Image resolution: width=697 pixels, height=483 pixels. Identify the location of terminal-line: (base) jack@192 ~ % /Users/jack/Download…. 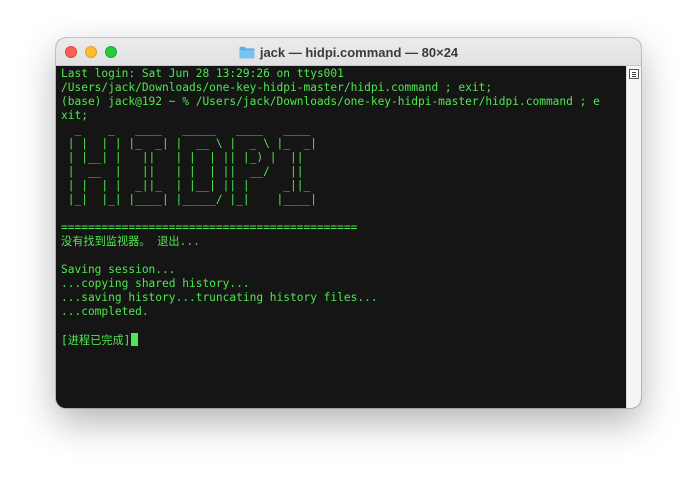
(330, 101).